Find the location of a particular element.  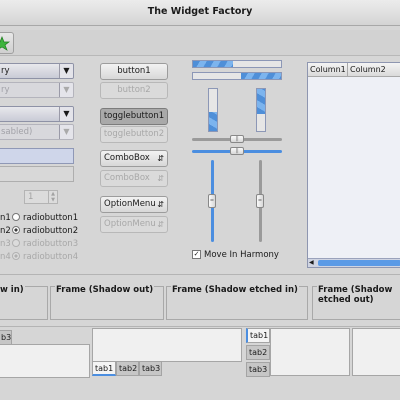

window-title: The Widget Factory is located at coordinates (200, 11).